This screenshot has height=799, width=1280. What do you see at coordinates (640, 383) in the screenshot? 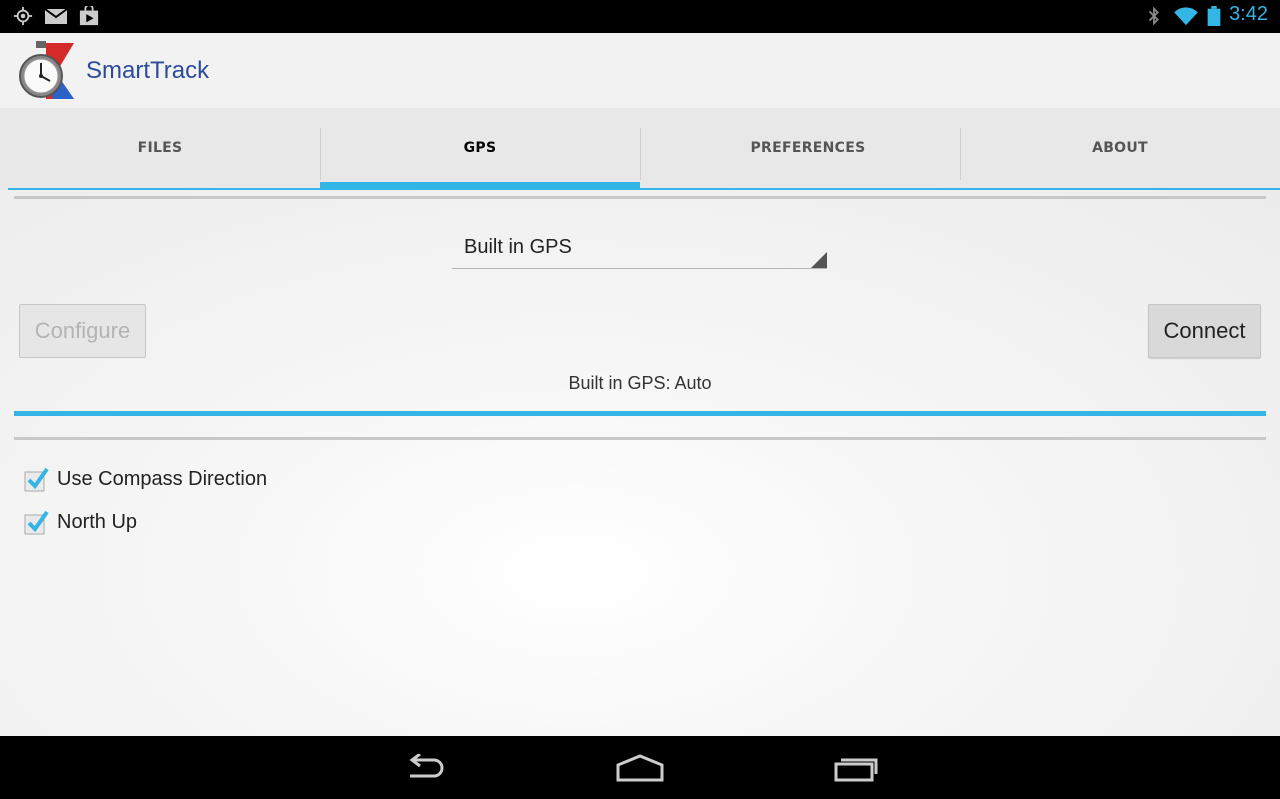
I see `gps-status-text: Built in GPS: Auto` at bounding box center [640, 383].